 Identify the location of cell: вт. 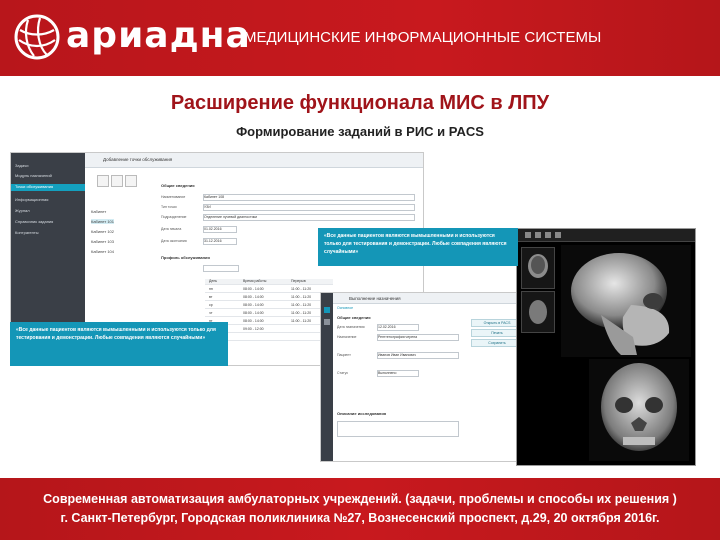
(211, 297).